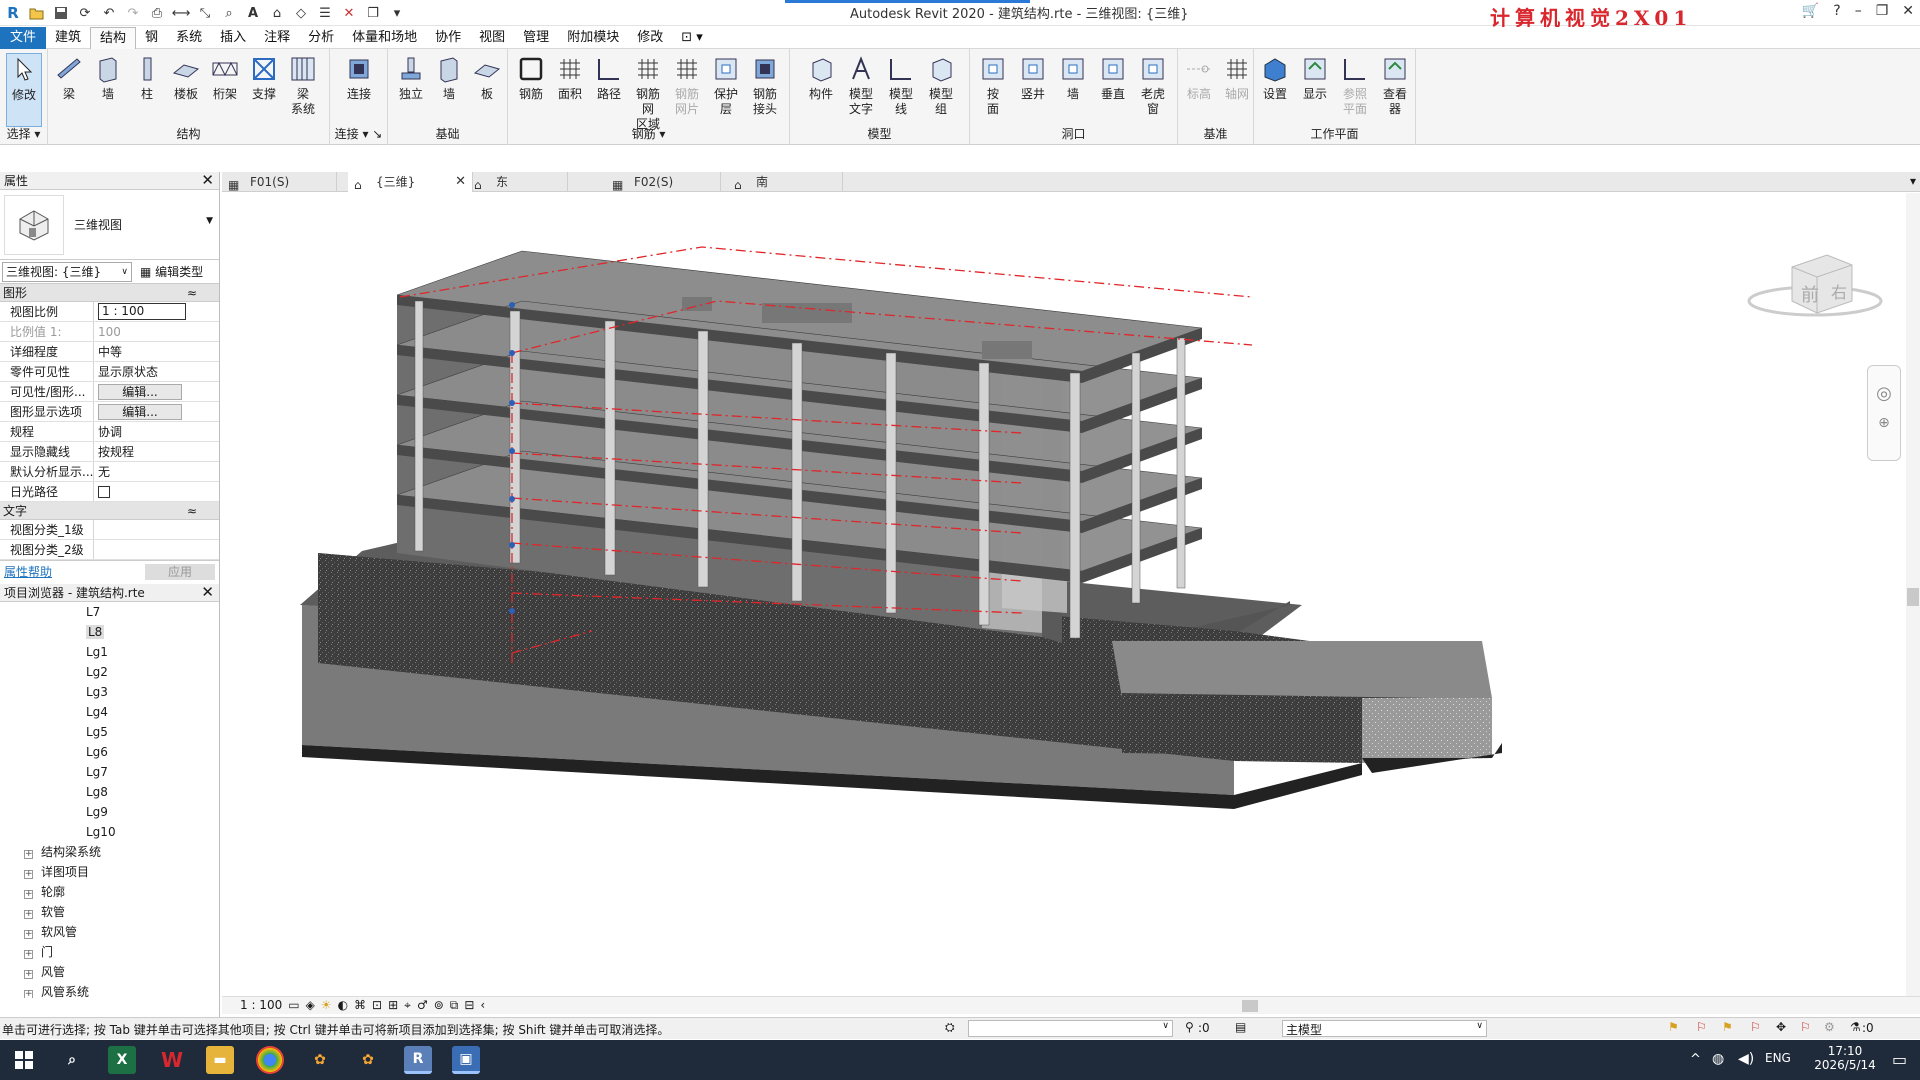 Image resolution: width=1920 pixels, height=1080 pixels. What do you see at coordinates (156, 431) in the screenshot?
I see `property-value: 协调` at bounding box center [156, 431].